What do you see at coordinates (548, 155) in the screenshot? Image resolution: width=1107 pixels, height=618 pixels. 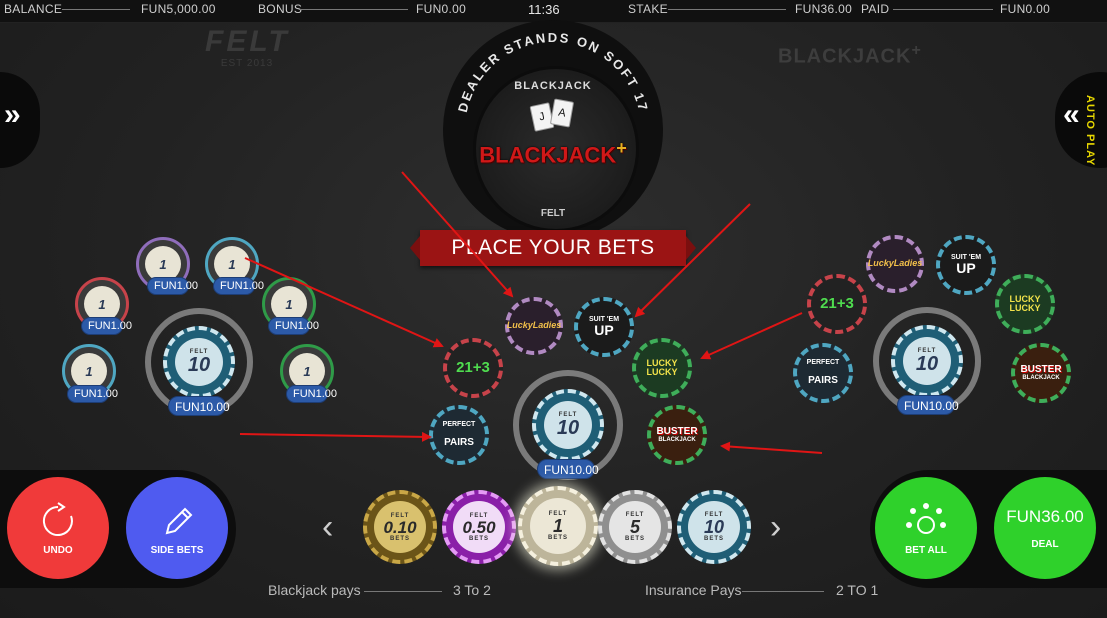 I see `dealer-main-logo-text: BLACKJACK` at bounding box center [548, 155].